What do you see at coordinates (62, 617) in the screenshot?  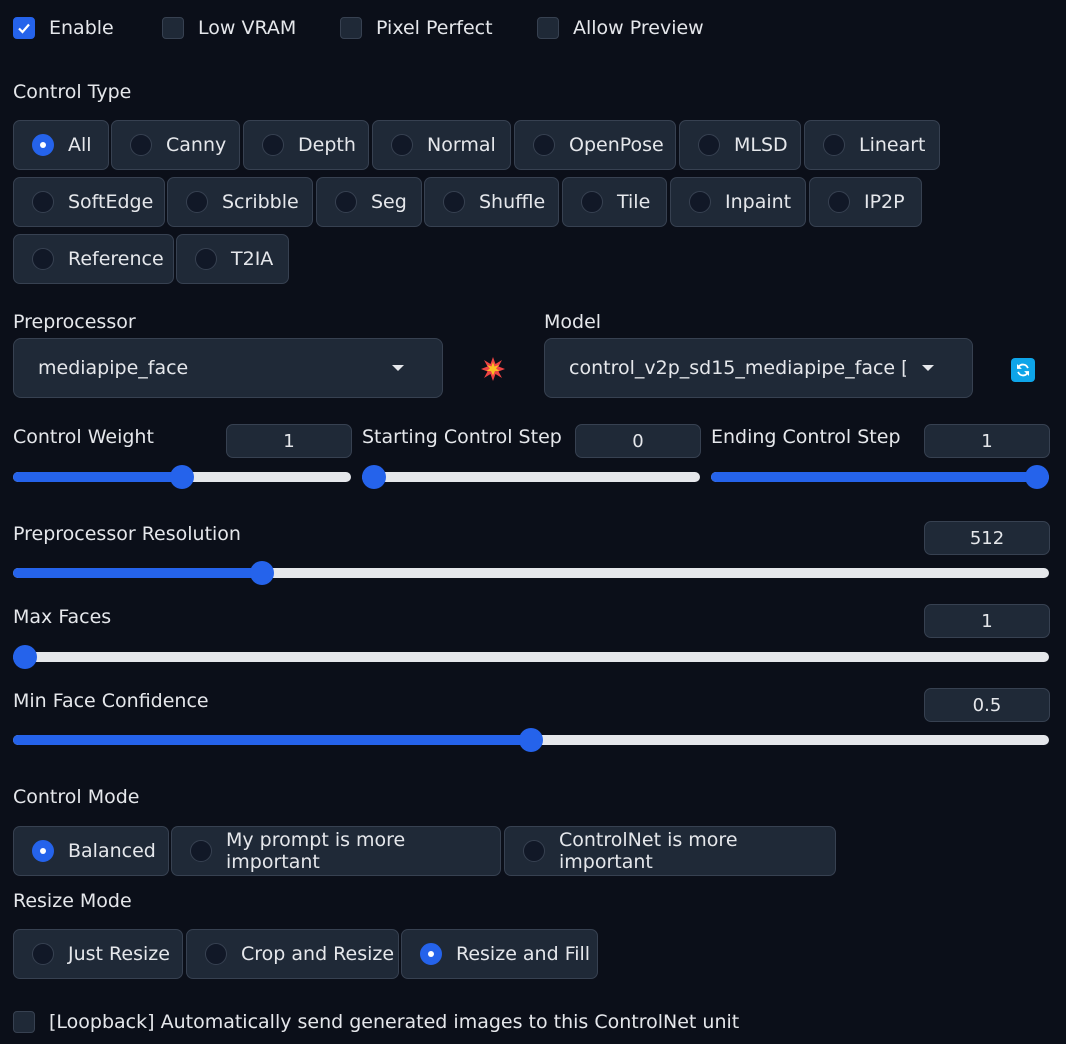 I see `max-faces-label: Max Faces` at bounding box center [62, 617].